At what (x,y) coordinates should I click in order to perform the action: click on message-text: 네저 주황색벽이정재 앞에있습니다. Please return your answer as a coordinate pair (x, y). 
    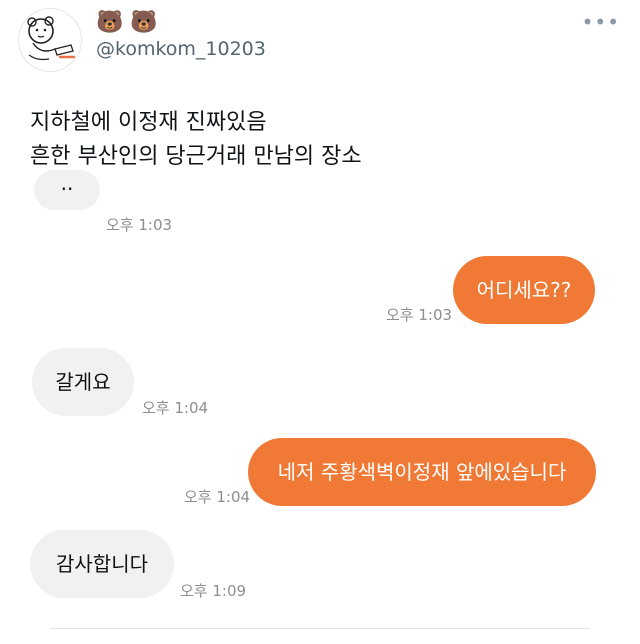
    Looking at the image, I should click on (422, 472).